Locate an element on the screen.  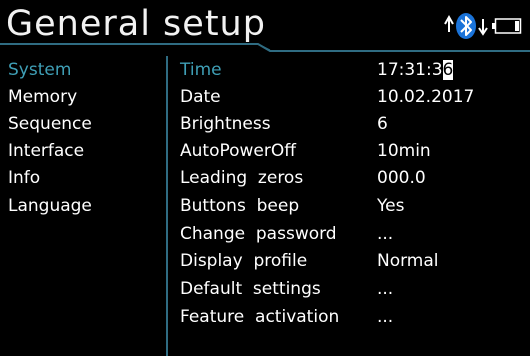
status-icons is located at coordinates (482, 26).